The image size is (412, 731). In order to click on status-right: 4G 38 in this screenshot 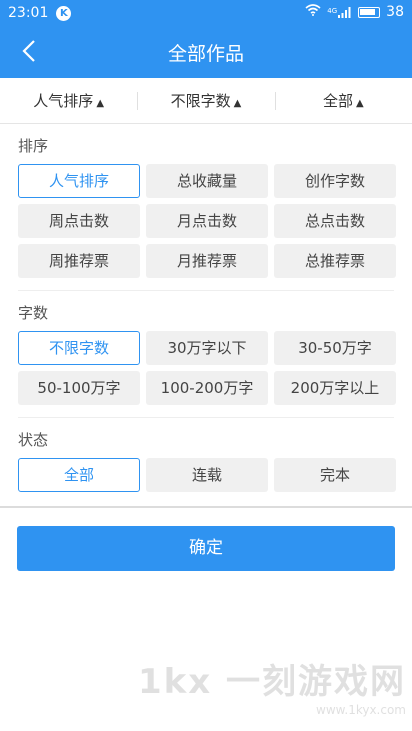, I will do `click(354, 12)`.